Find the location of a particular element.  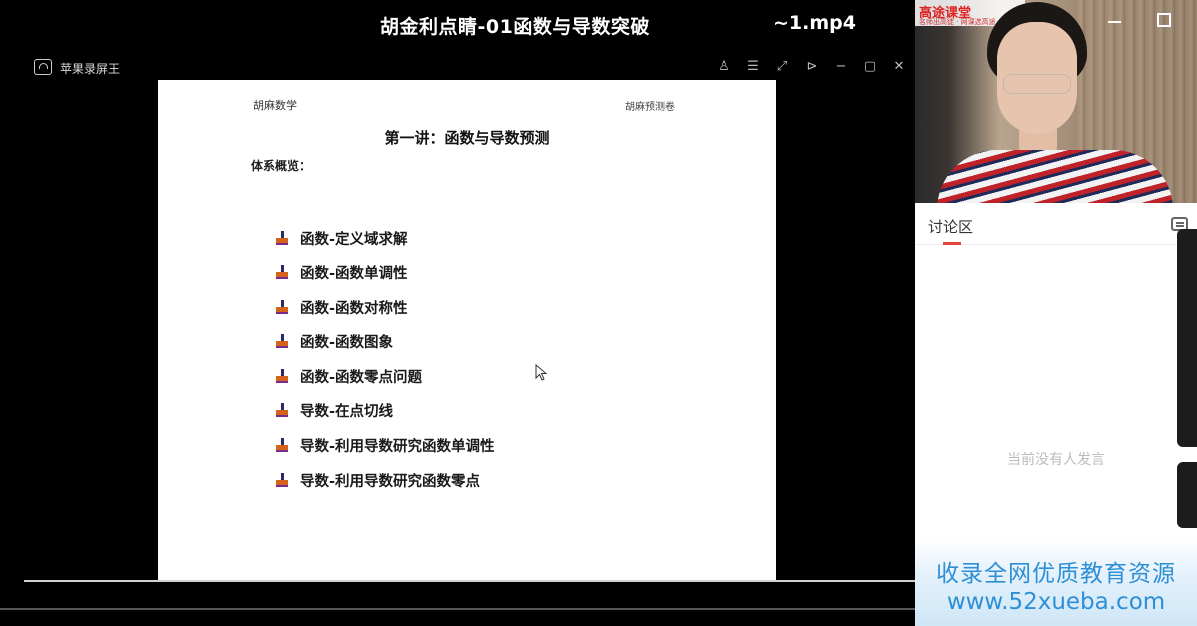

window-minimize-icon is located at coordinates (1114, 22).